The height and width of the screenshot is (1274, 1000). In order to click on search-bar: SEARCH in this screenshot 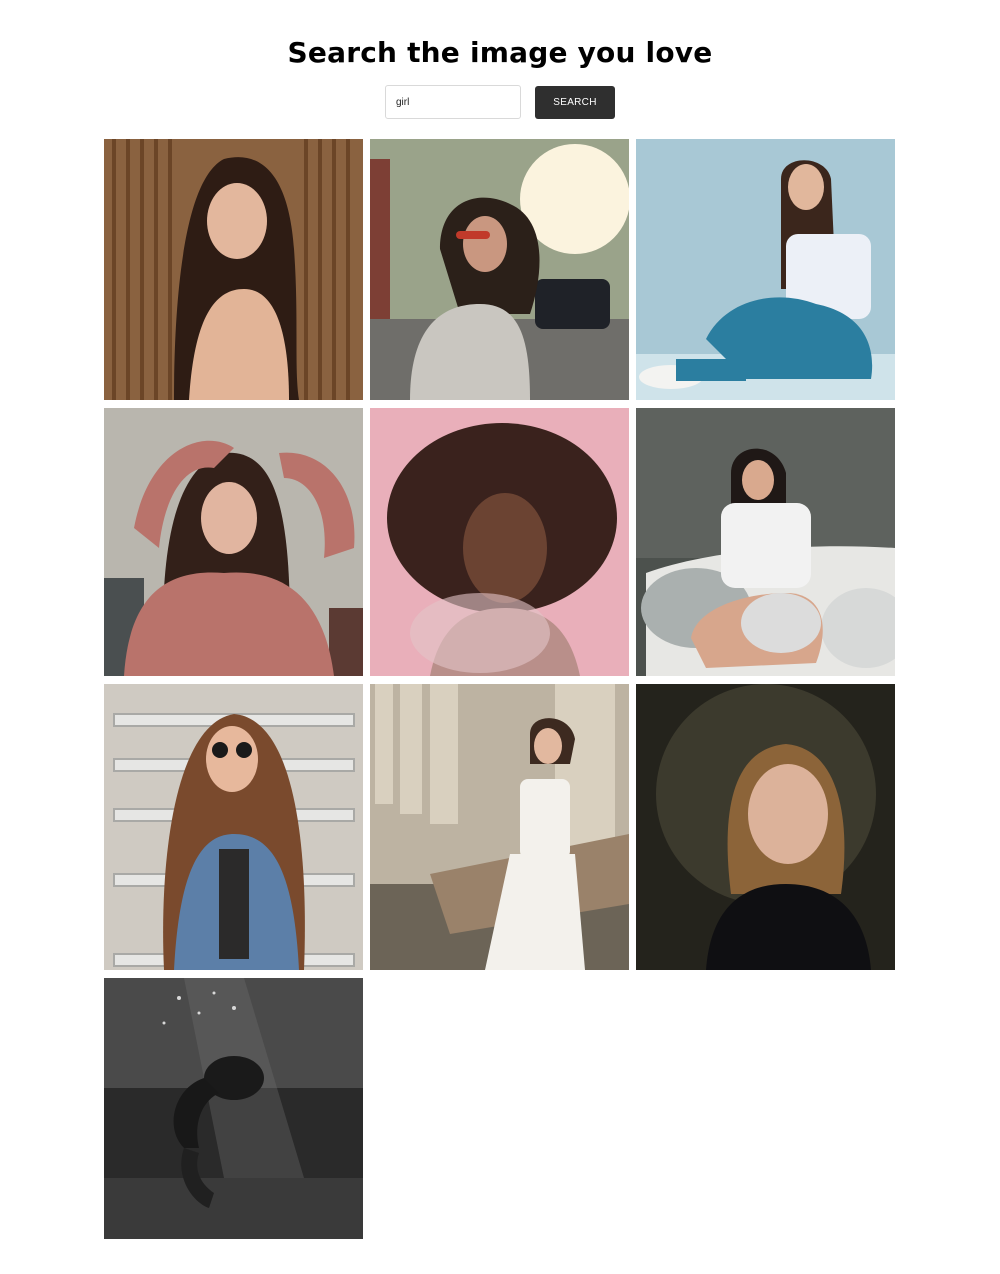, I will do `click(500, 102)`.